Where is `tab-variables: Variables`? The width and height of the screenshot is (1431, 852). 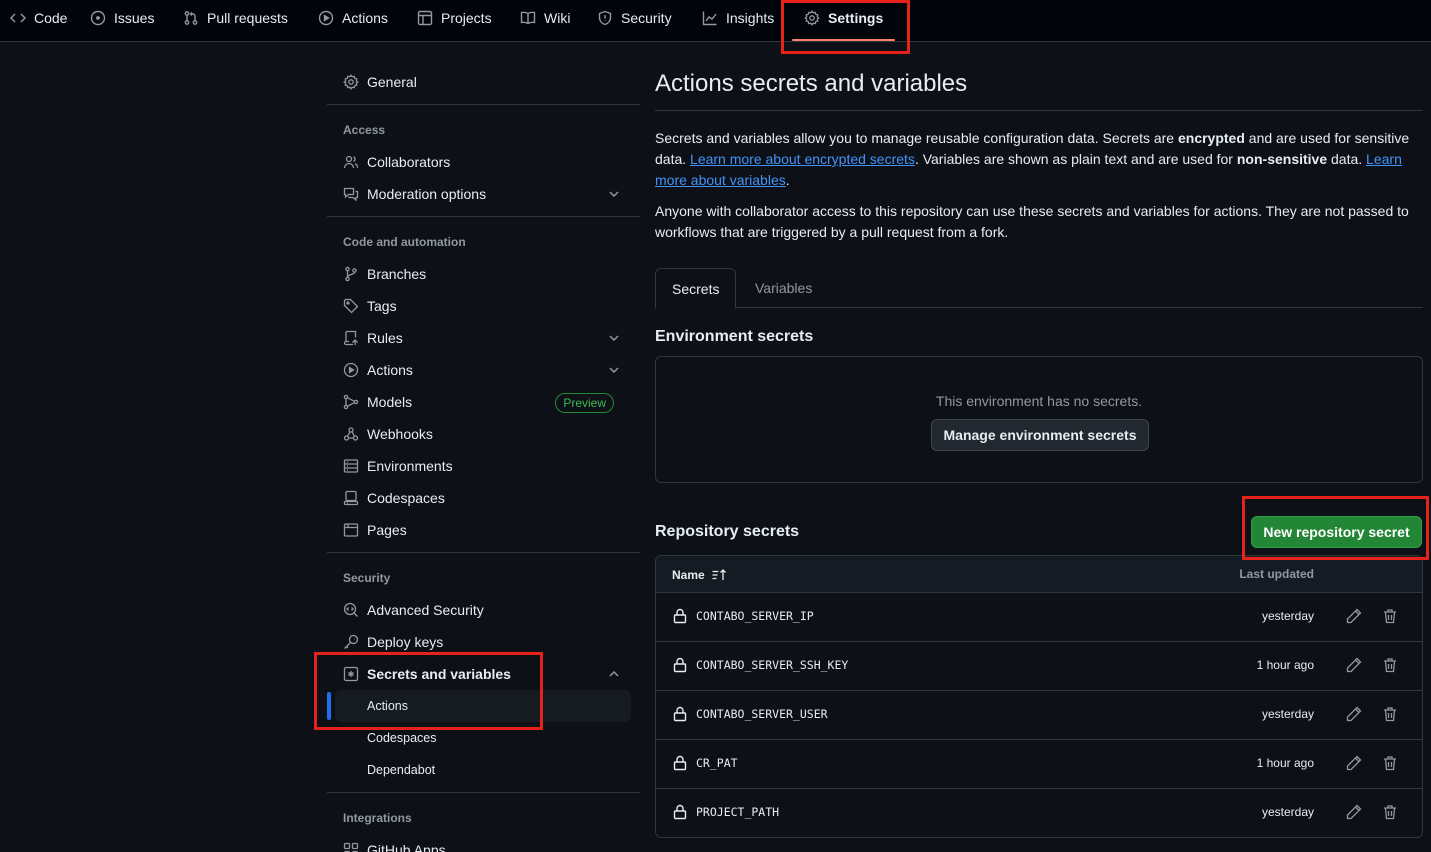
tab-variables: Variables is located at coordinates (783, 288).